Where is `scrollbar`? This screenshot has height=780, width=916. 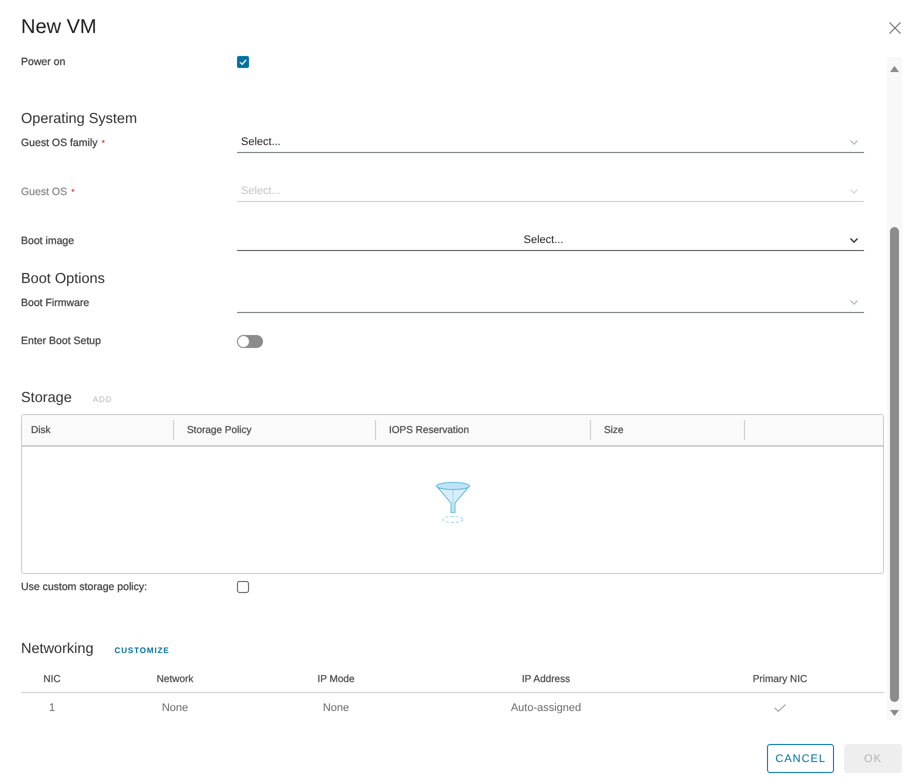 scrollbar is located at coordinates (894, 388).